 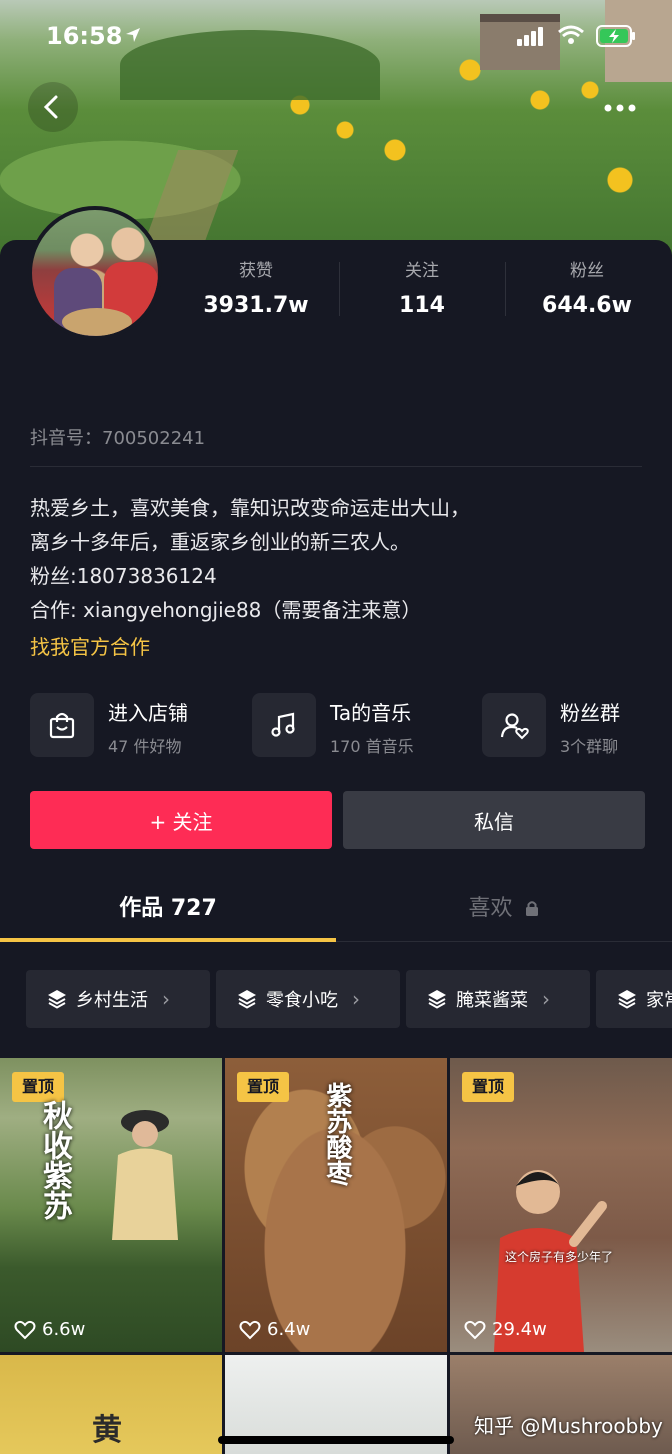 I want to click on tab-likes-label: 喜欢, so click(x=490, y=908).